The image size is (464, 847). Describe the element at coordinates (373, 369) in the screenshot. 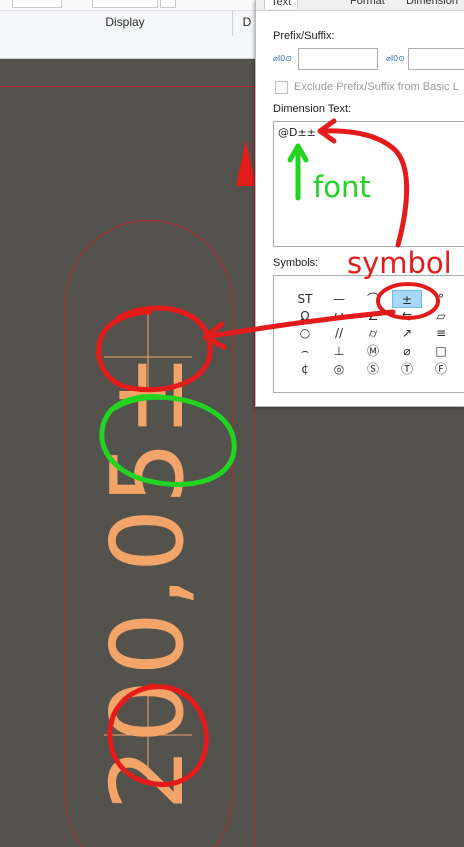

I see `symbol-button: Ⓢ` at that location.